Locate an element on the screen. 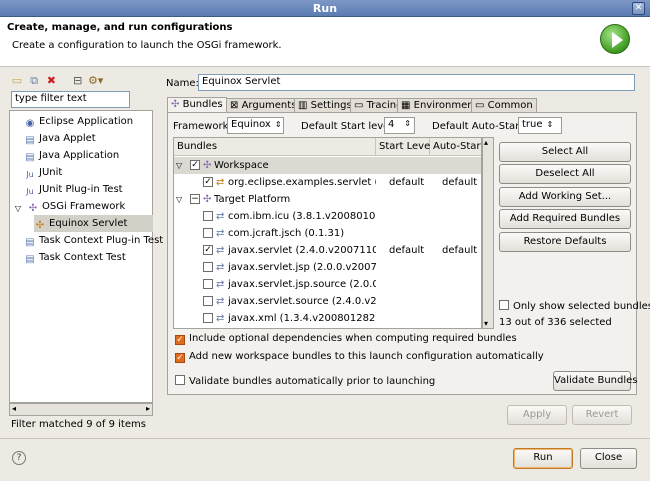  applet-icon: ▤ is located at coordinates (30, 140).